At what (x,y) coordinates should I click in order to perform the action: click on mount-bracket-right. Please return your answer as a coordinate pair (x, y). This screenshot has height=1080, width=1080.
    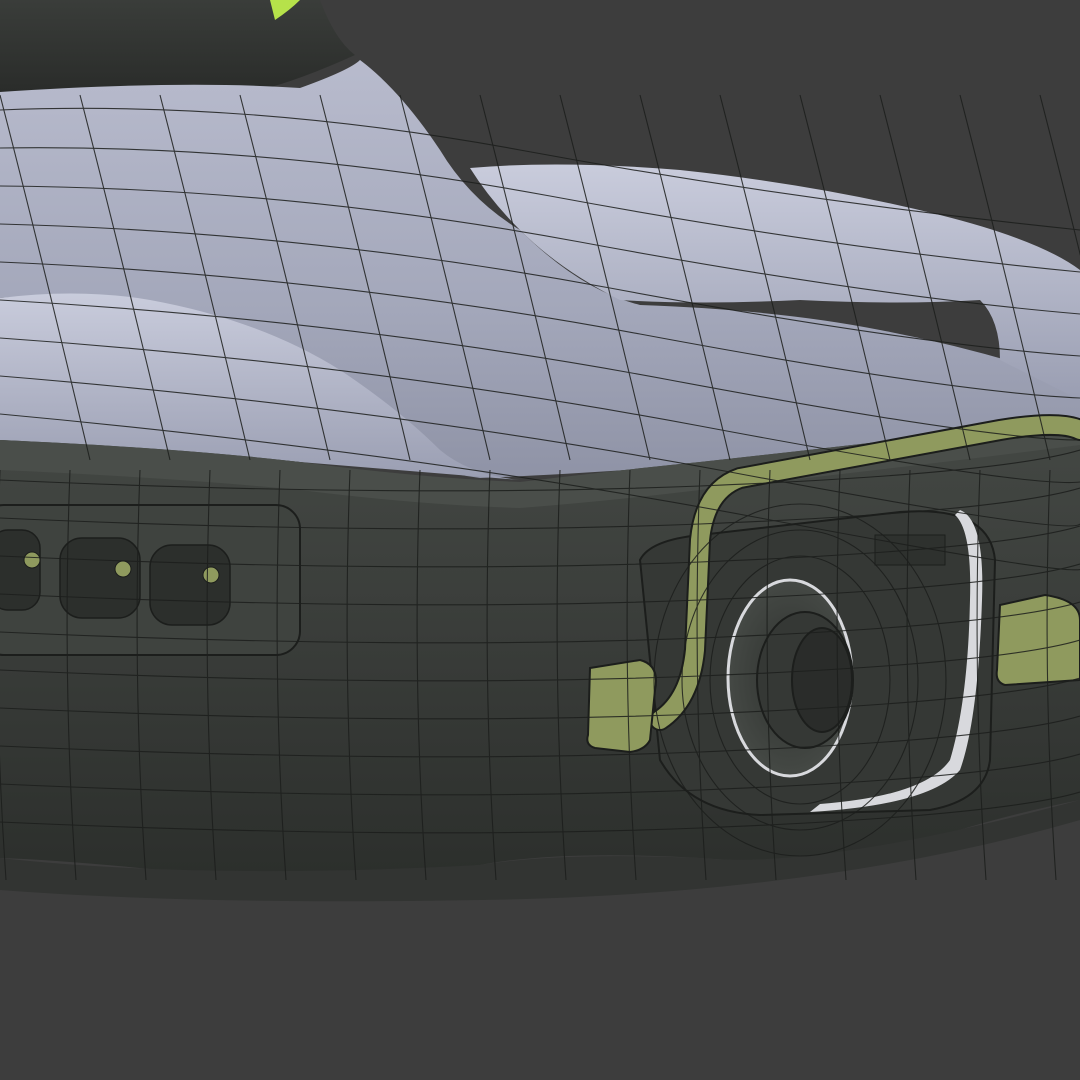
    Looking at the image, I should click on (1037, 640).